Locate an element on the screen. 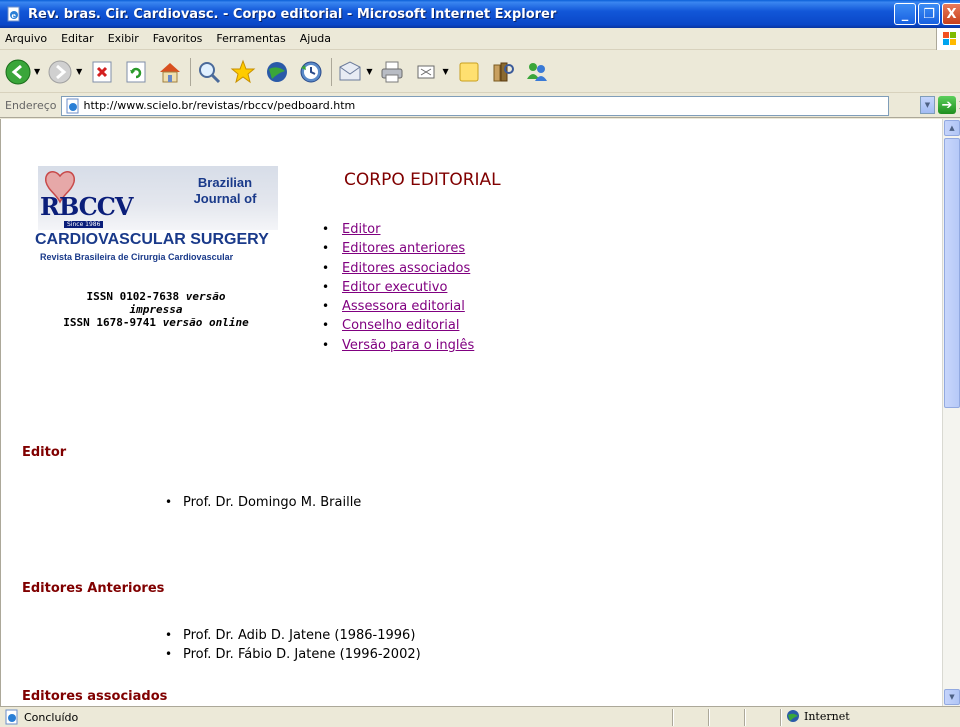 The height and width of the screenshot is (727, 960). mail-icon is located at coordinates (350, 72).